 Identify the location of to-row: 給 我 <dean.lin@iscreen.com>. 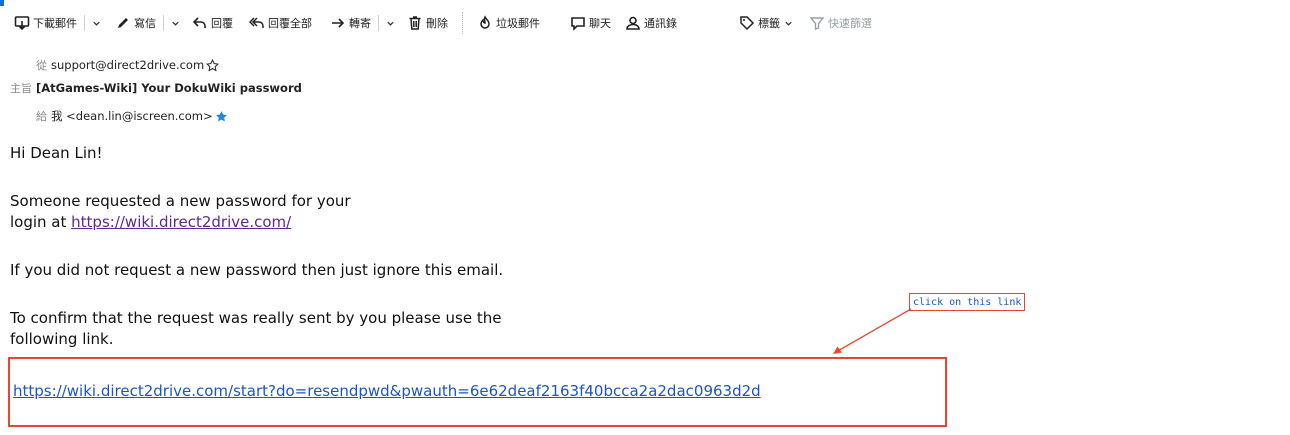
(132, 116).